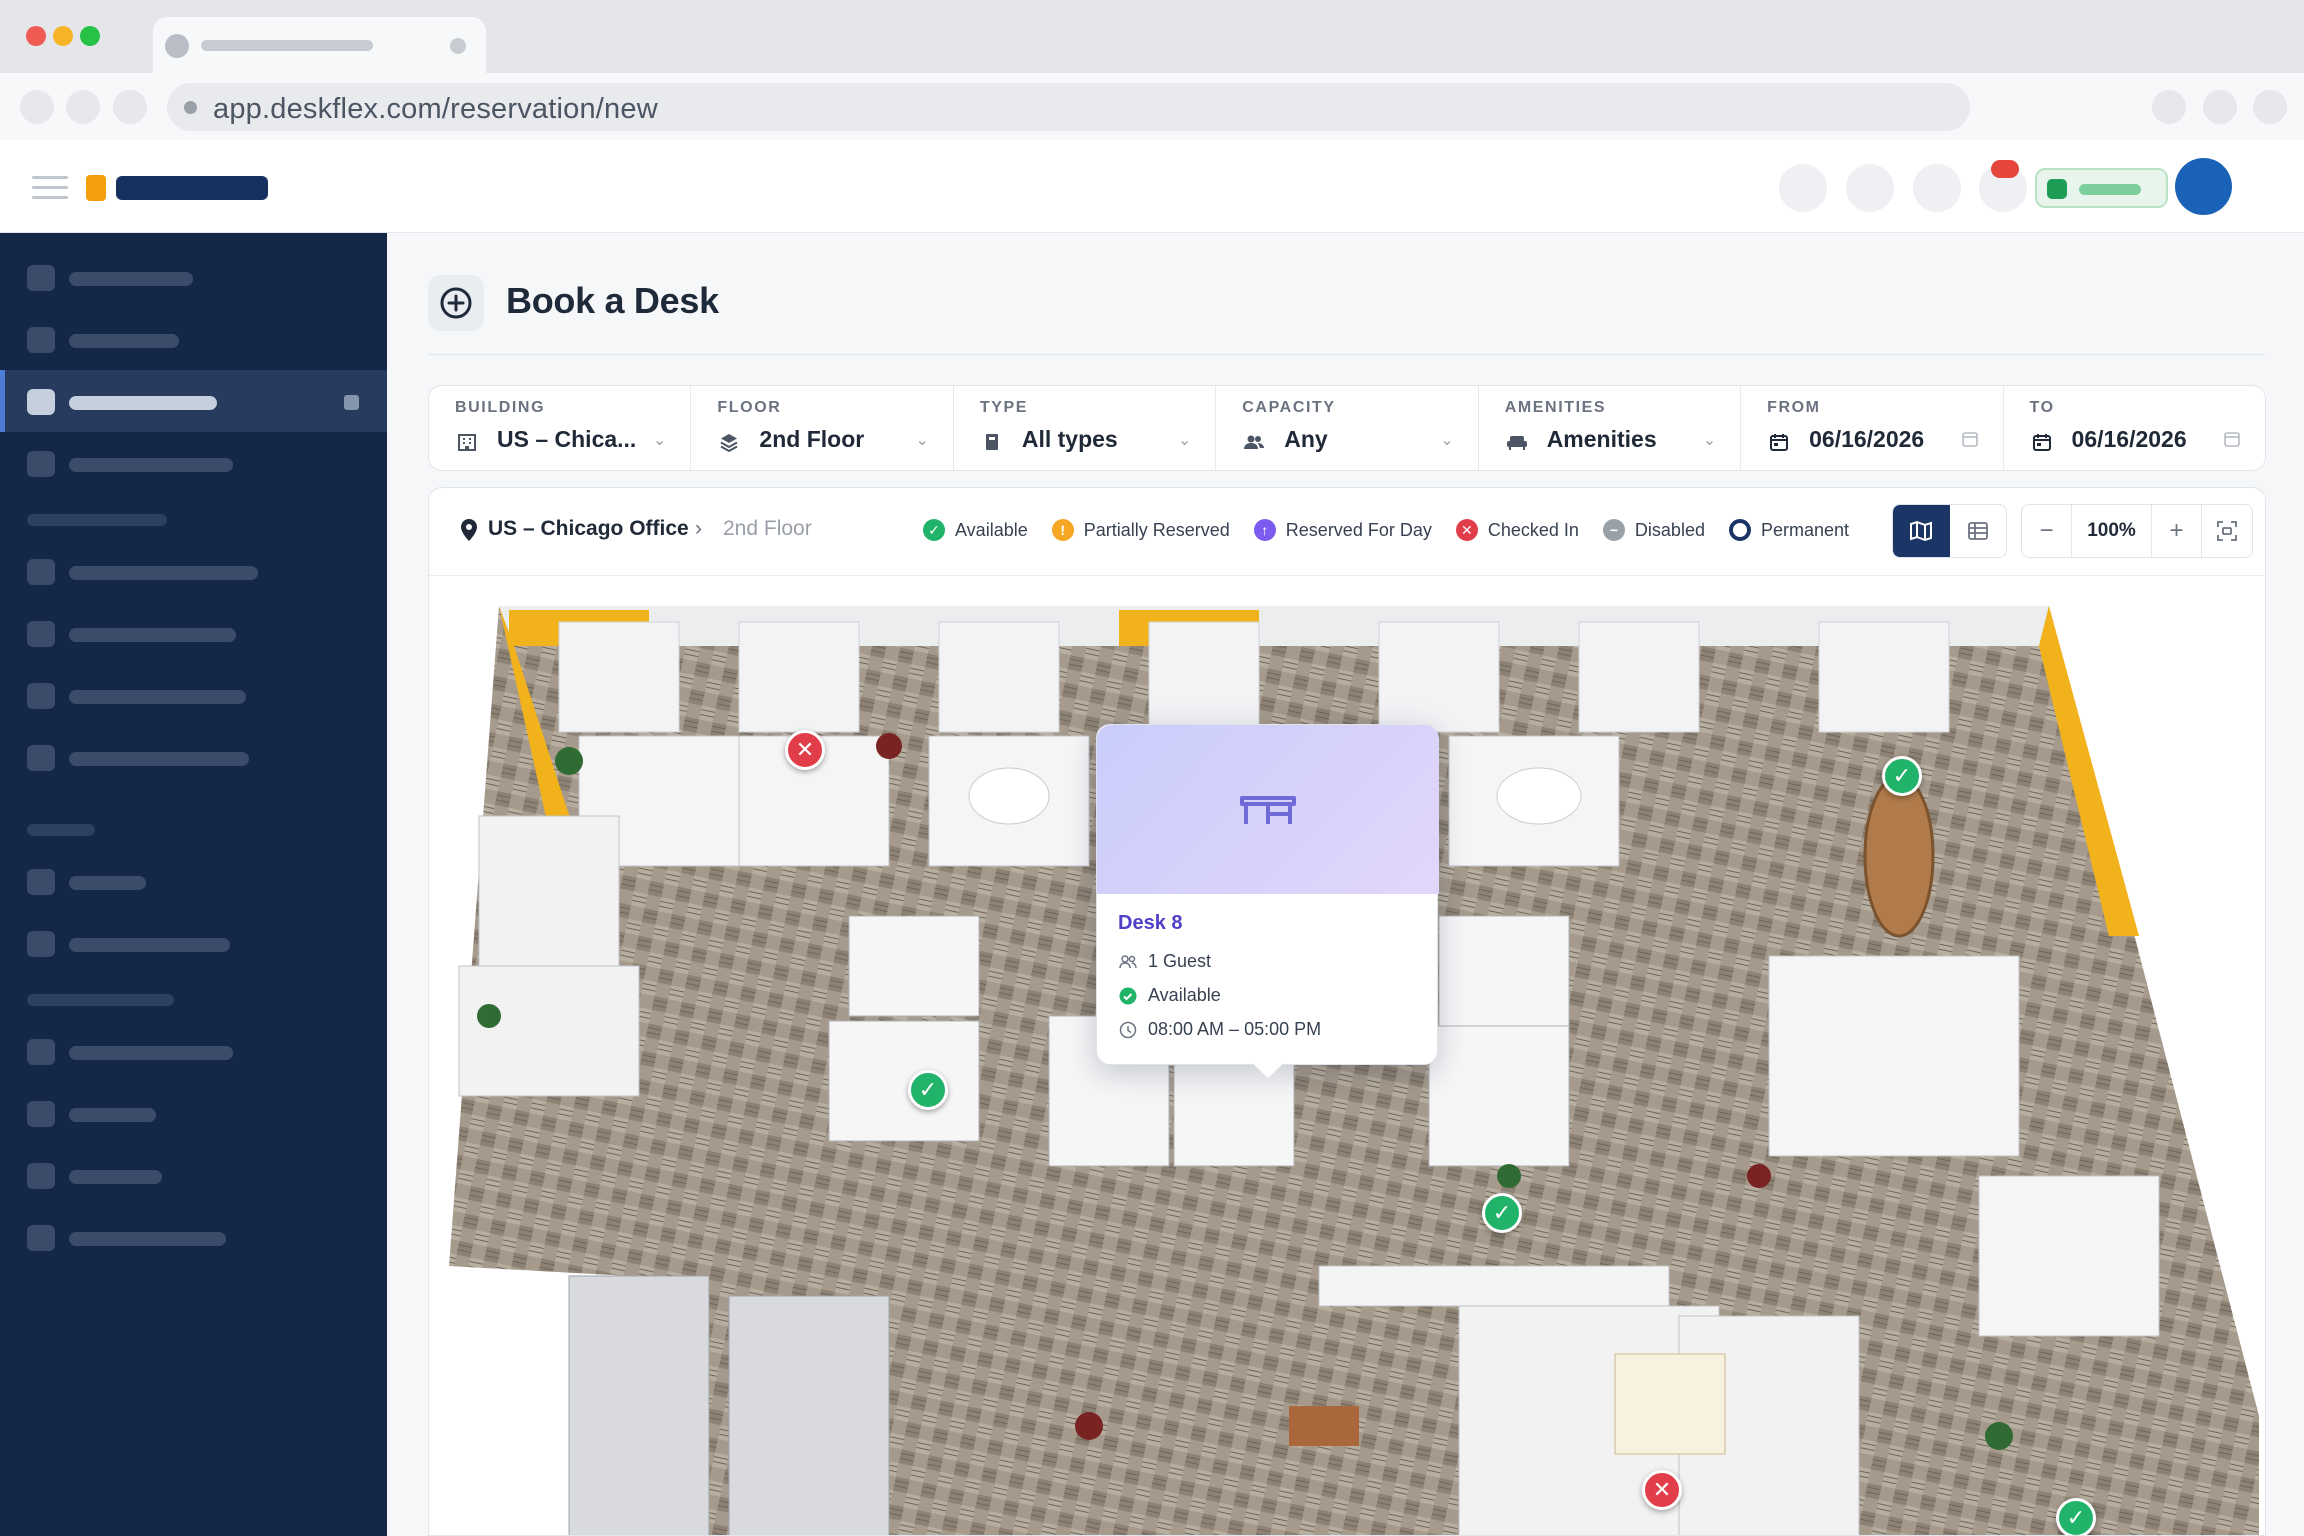 The height and width of the screenshot is (1536, 2304). Describe the element at coordinates (1164, 961) in the screenshot. I see `desk-guests: 1 Guest` at that location.